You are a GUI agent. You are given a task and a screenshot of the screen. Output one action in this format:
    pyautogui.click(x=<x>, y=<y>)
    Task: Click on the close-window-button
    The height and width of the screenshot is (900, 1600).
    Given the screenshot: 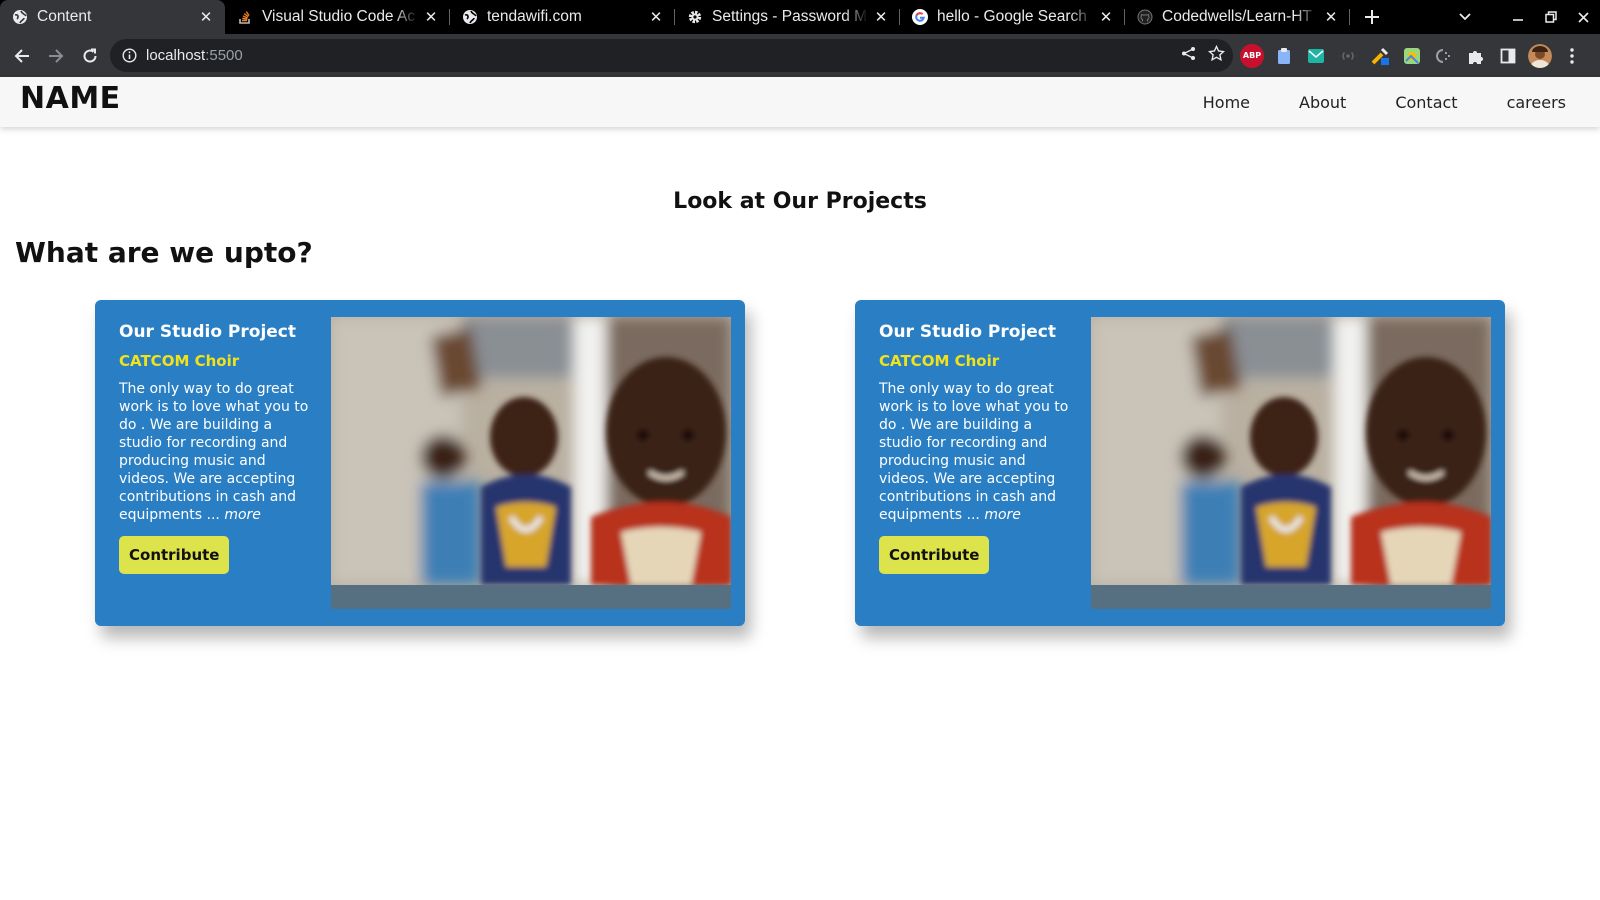 What is the action you would take?
    pyautogui.click(x=1583, y=17)
    